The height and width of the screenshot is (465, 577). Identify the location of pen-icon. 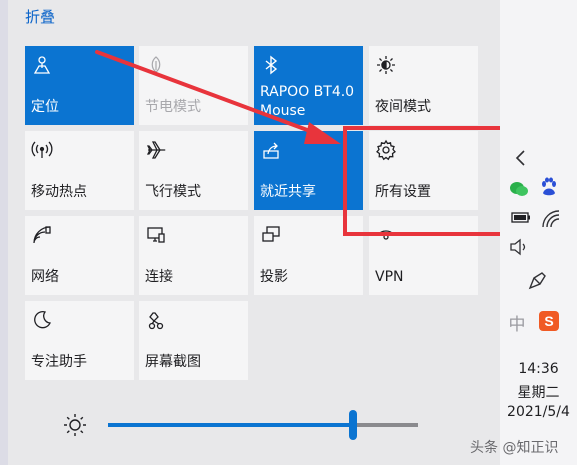
(537, 281).